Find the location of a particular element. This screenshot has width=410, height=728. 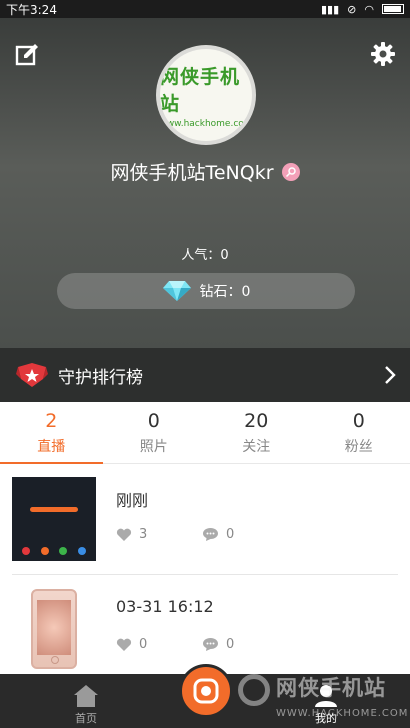

avatar: 网侠手机站 www.hackhome.com is located at coordinates (206, 95).